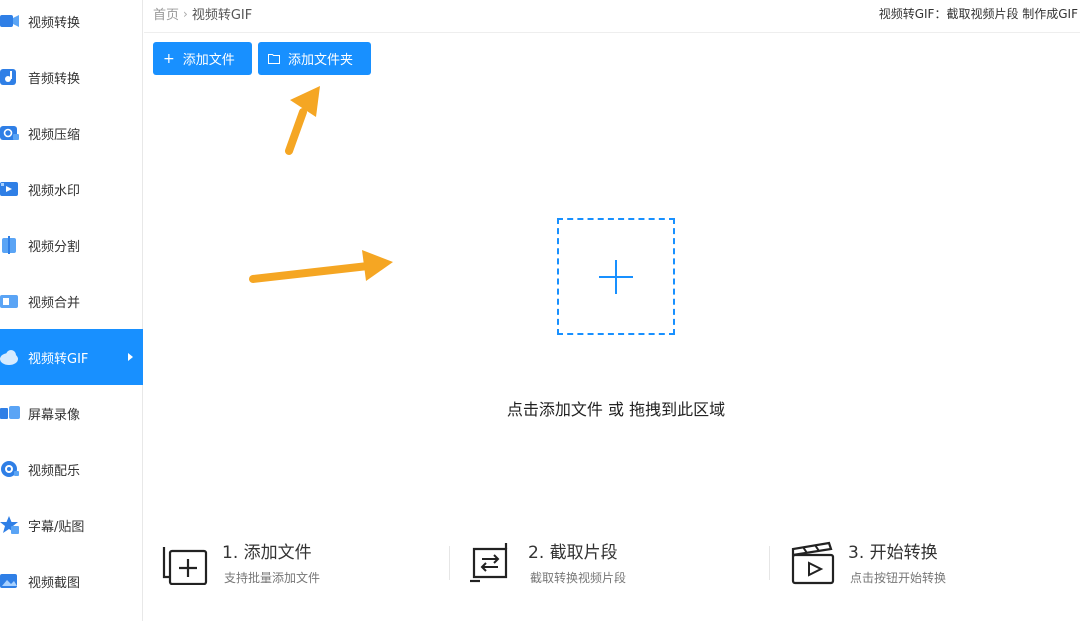  I want to click on sidebar-item-subtitle-sticker: 字幕/贴图, so click(71, 525).